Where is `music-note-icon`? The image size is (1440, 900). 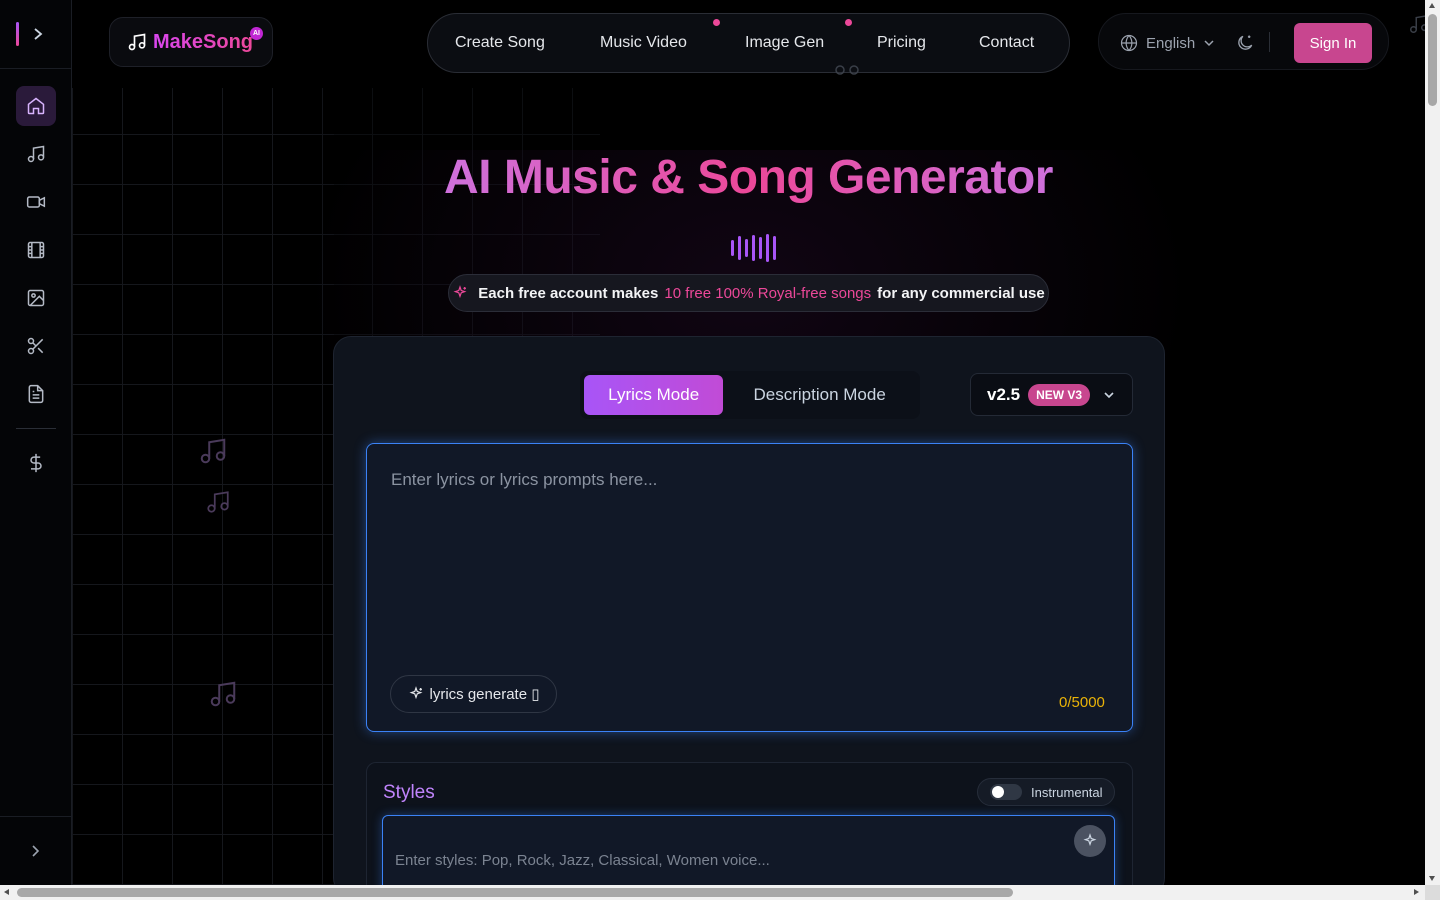 music-note-icon is located at coordinates (36, 154).